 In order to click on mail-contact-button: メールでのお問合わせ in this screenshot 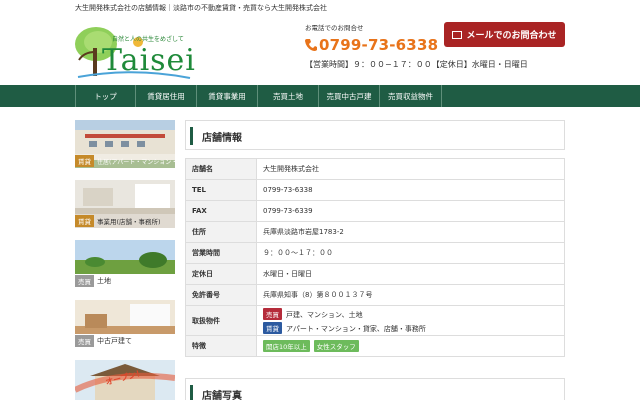, I will do `click(504, 34)`.